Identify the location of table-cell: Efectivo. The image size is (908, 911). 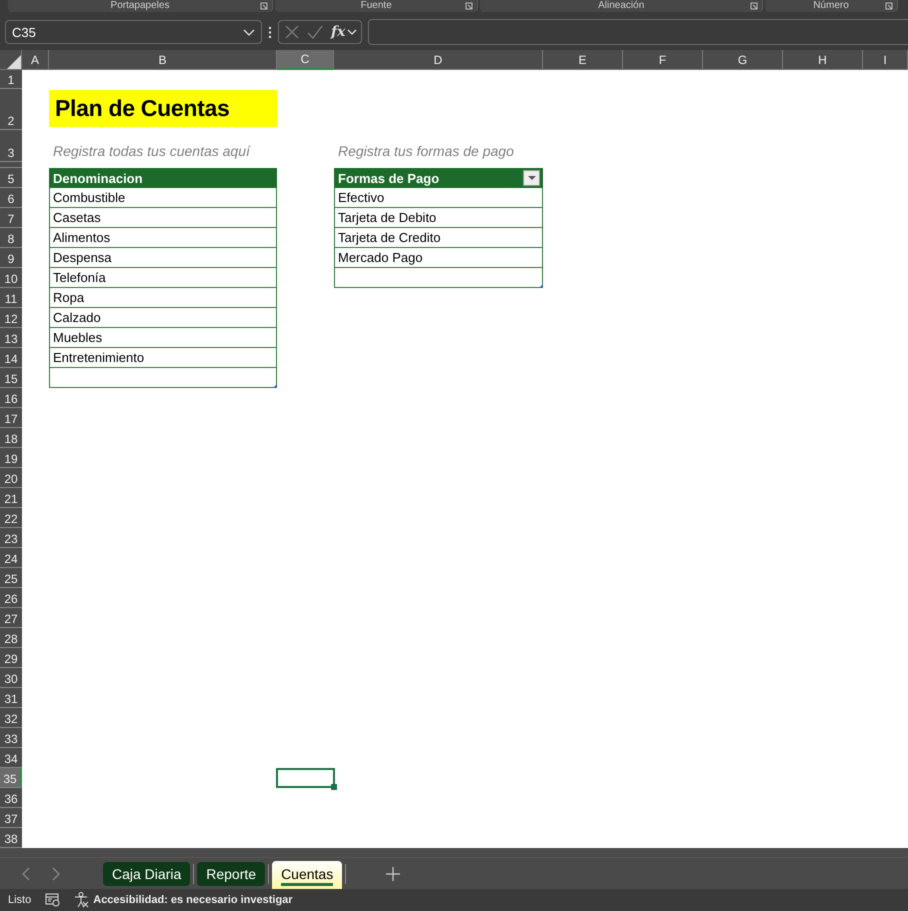
(438, 198).